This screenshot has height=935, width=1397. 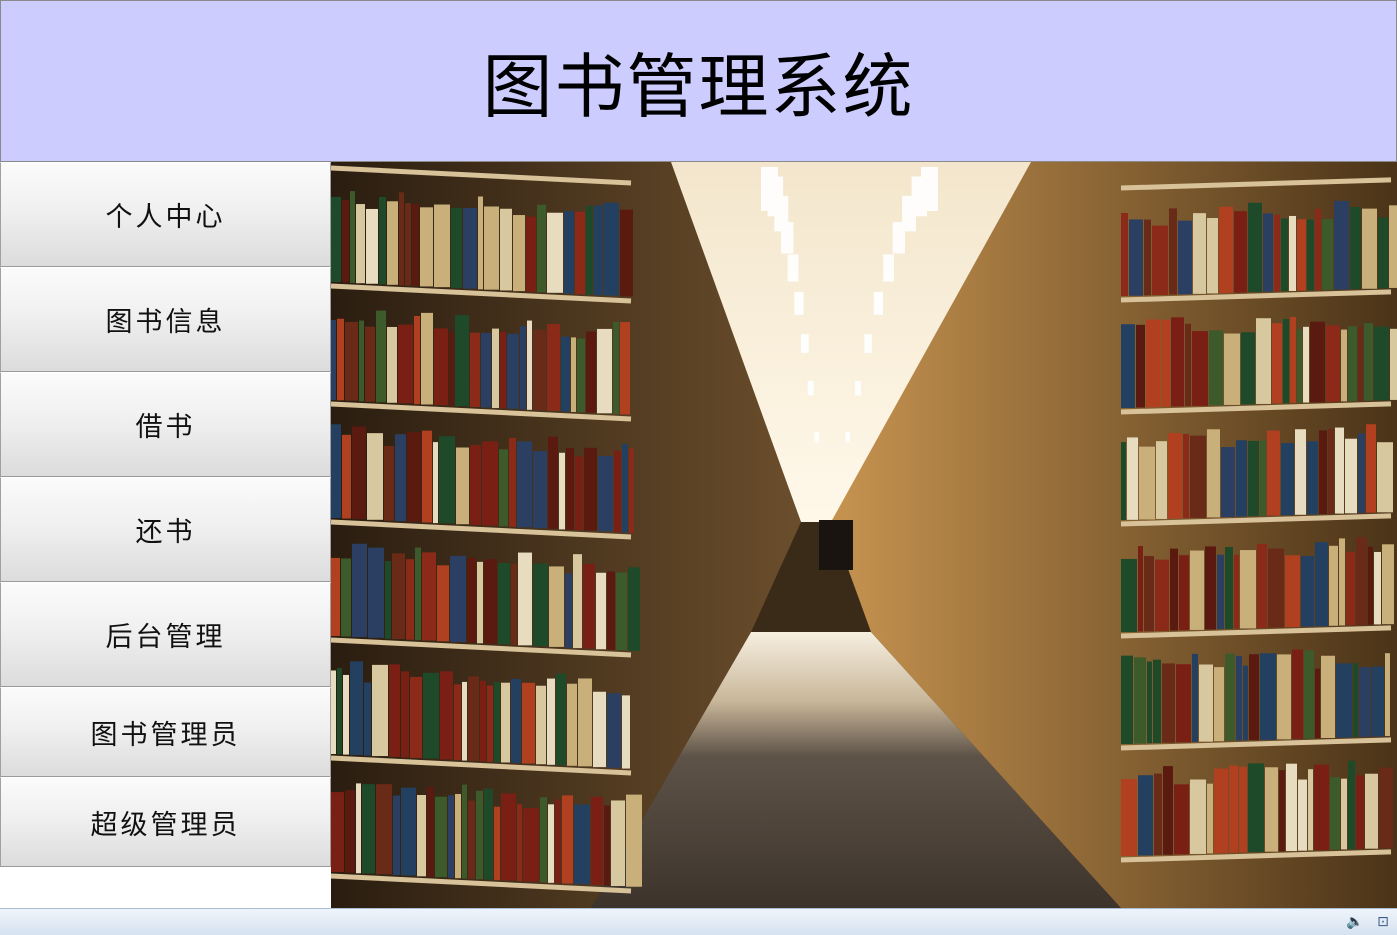 I want to click on speaker-icon: 🔈, so click(x=1355, y=922).